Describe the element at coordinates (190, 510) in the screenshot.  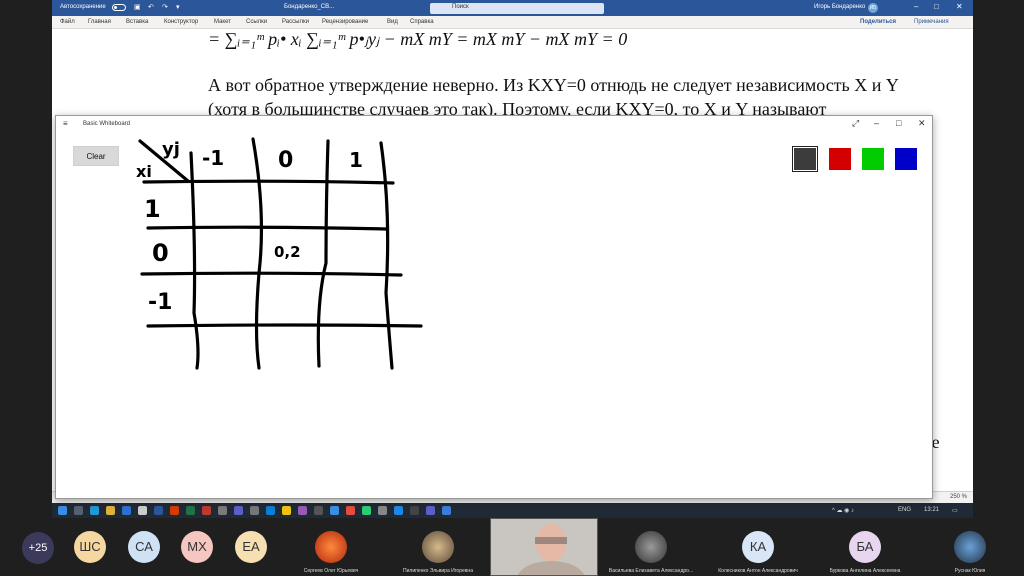
I see `excel-icon` at that location.